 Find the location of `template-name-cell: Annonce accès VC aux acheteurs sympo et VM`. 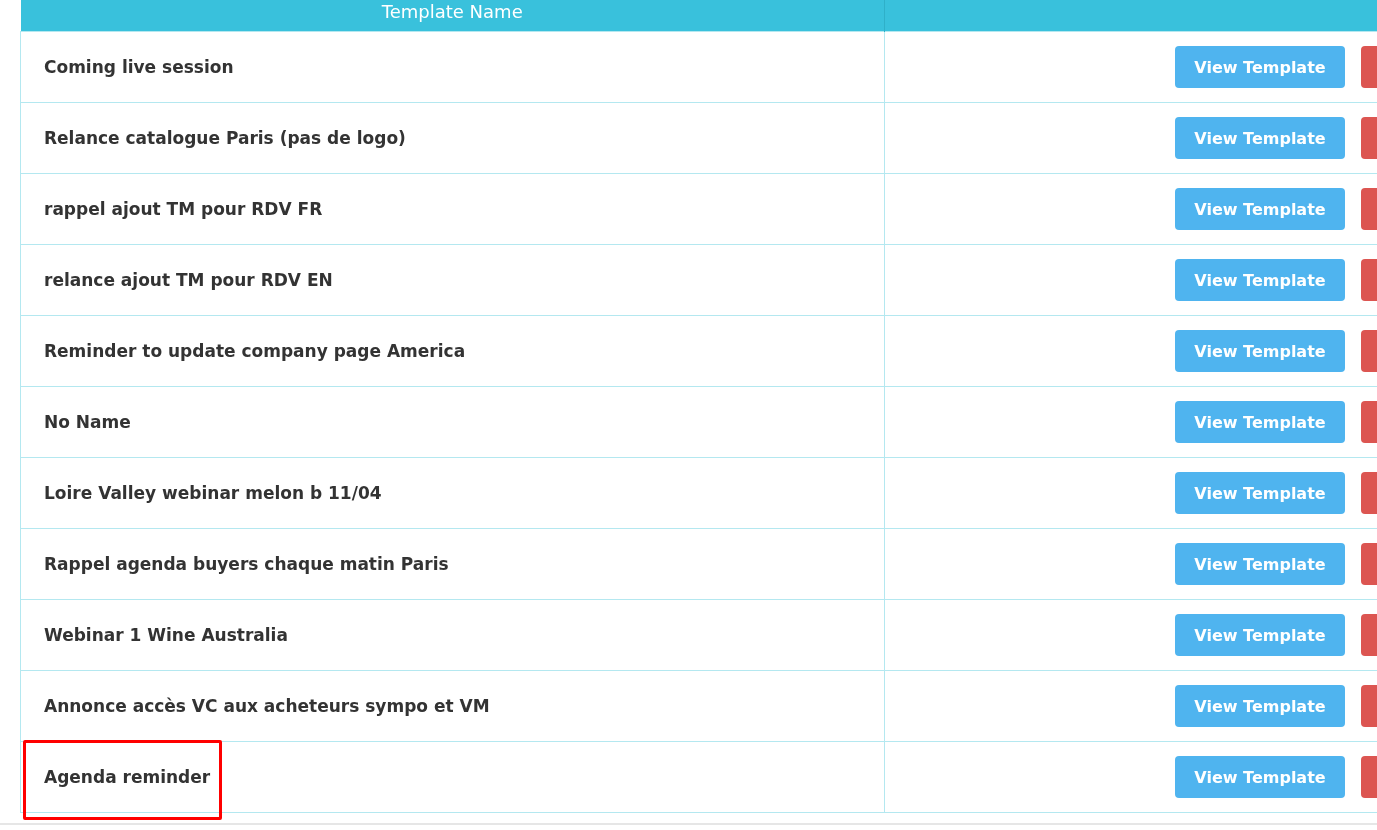

template-name-cell: Annonce accès VC aux acheteurs sympo et VM is located at coordinates (452, 706).